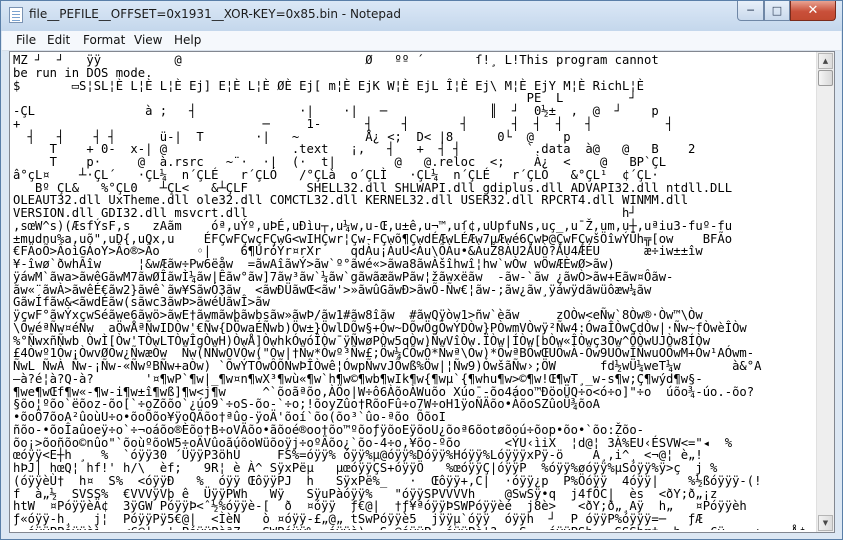  What do you see at coordinates (148, 40) in the screenshot?
I see `menu-view: View` at bounding box center [148, 40].